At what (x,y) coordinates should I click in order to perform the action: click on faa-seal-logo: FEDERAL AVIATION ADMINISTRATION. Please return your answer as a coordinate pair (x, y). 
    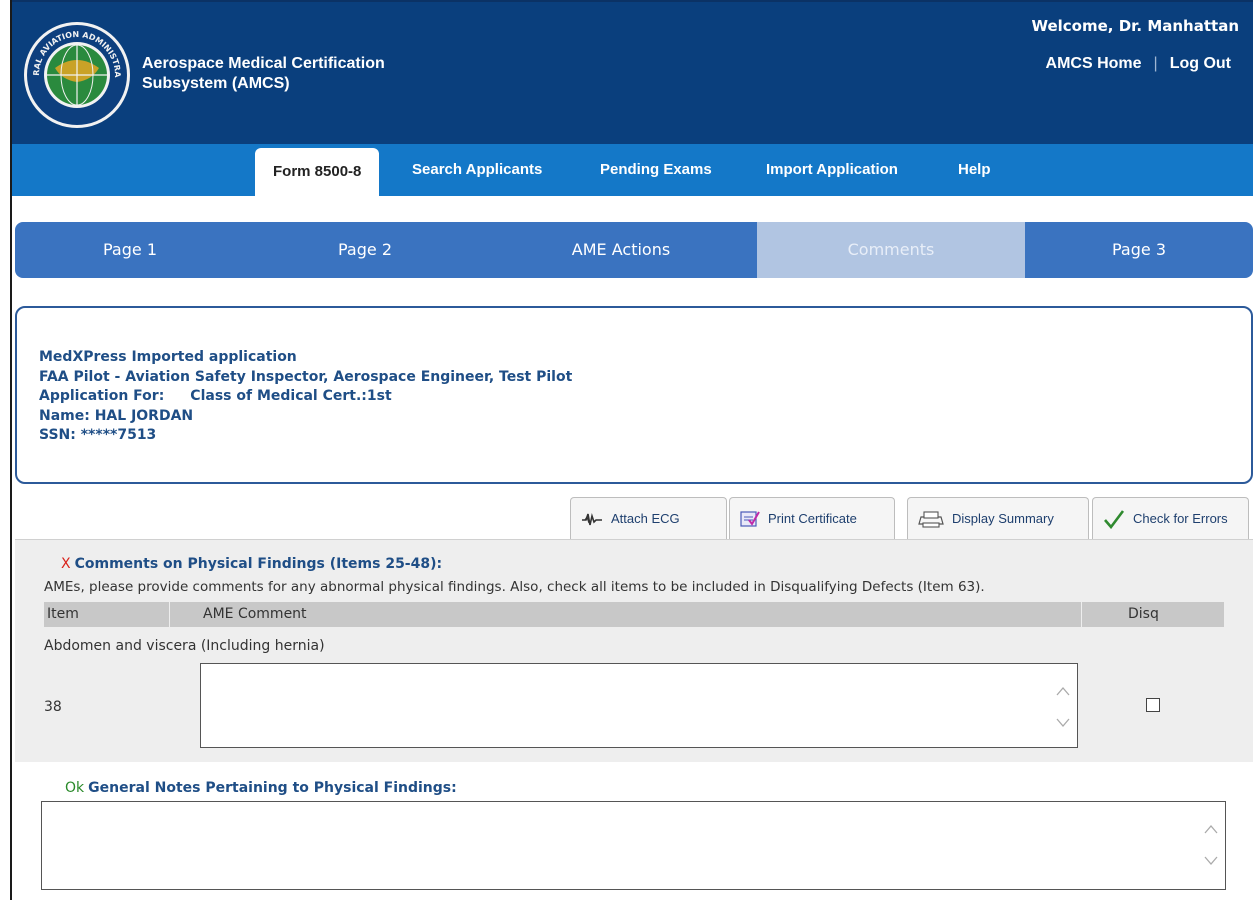
    Looking at the image, I should click on (76, 74).